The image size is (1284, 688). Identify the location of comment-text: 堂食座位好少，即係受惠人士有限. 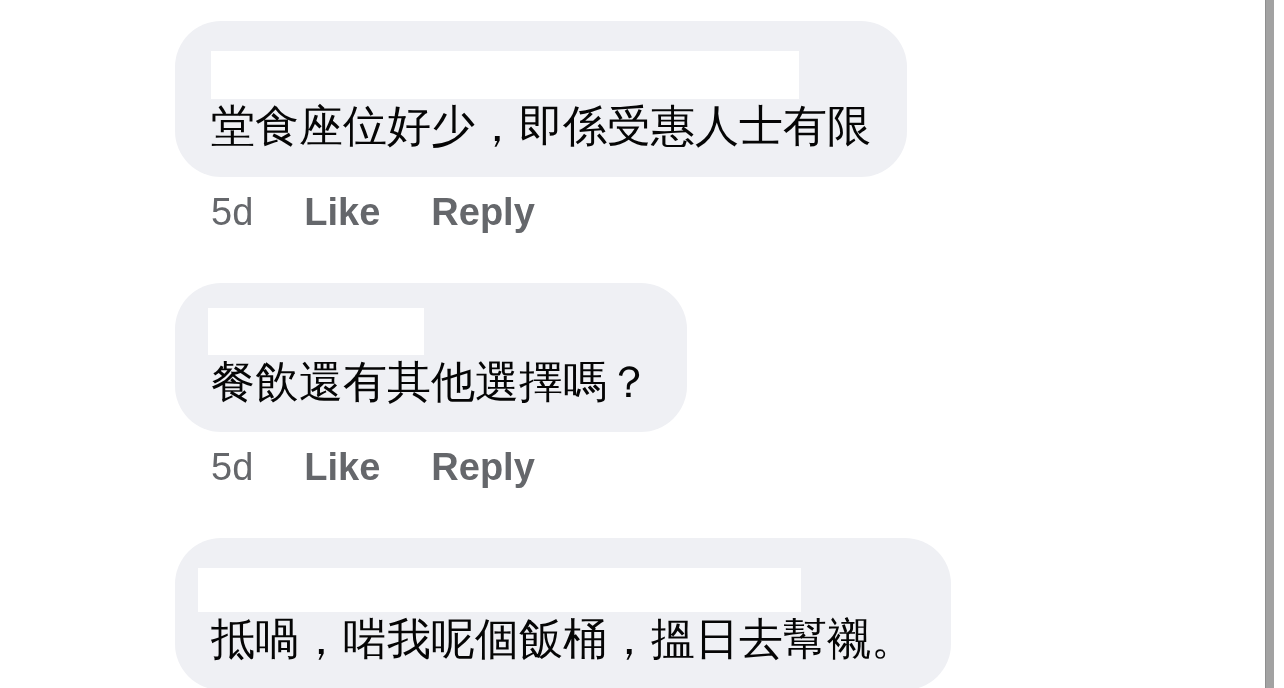
(541, 126).